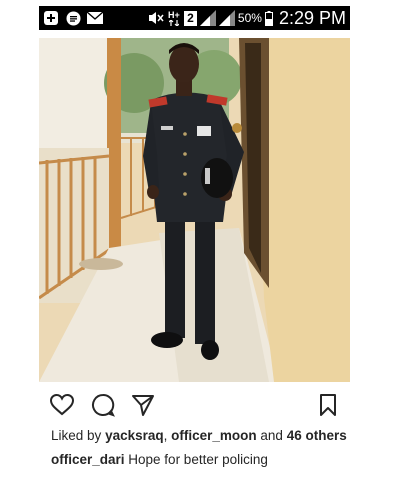  Describe the element at coordinates (271, 435) in the screenshot. I see `likes-and: and` at that location.